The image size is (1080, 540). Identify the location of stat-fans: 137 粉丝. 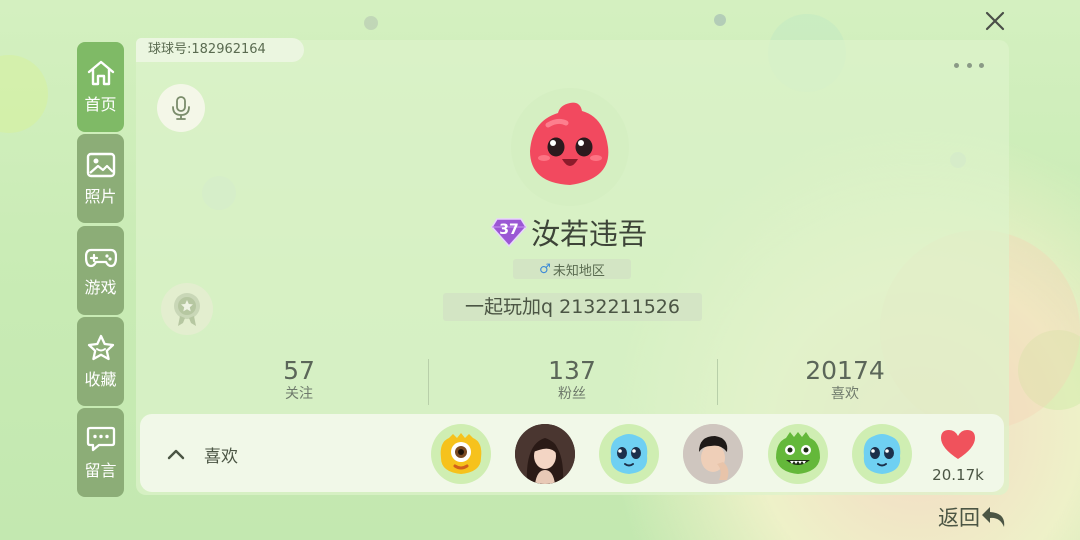
(572, 379).